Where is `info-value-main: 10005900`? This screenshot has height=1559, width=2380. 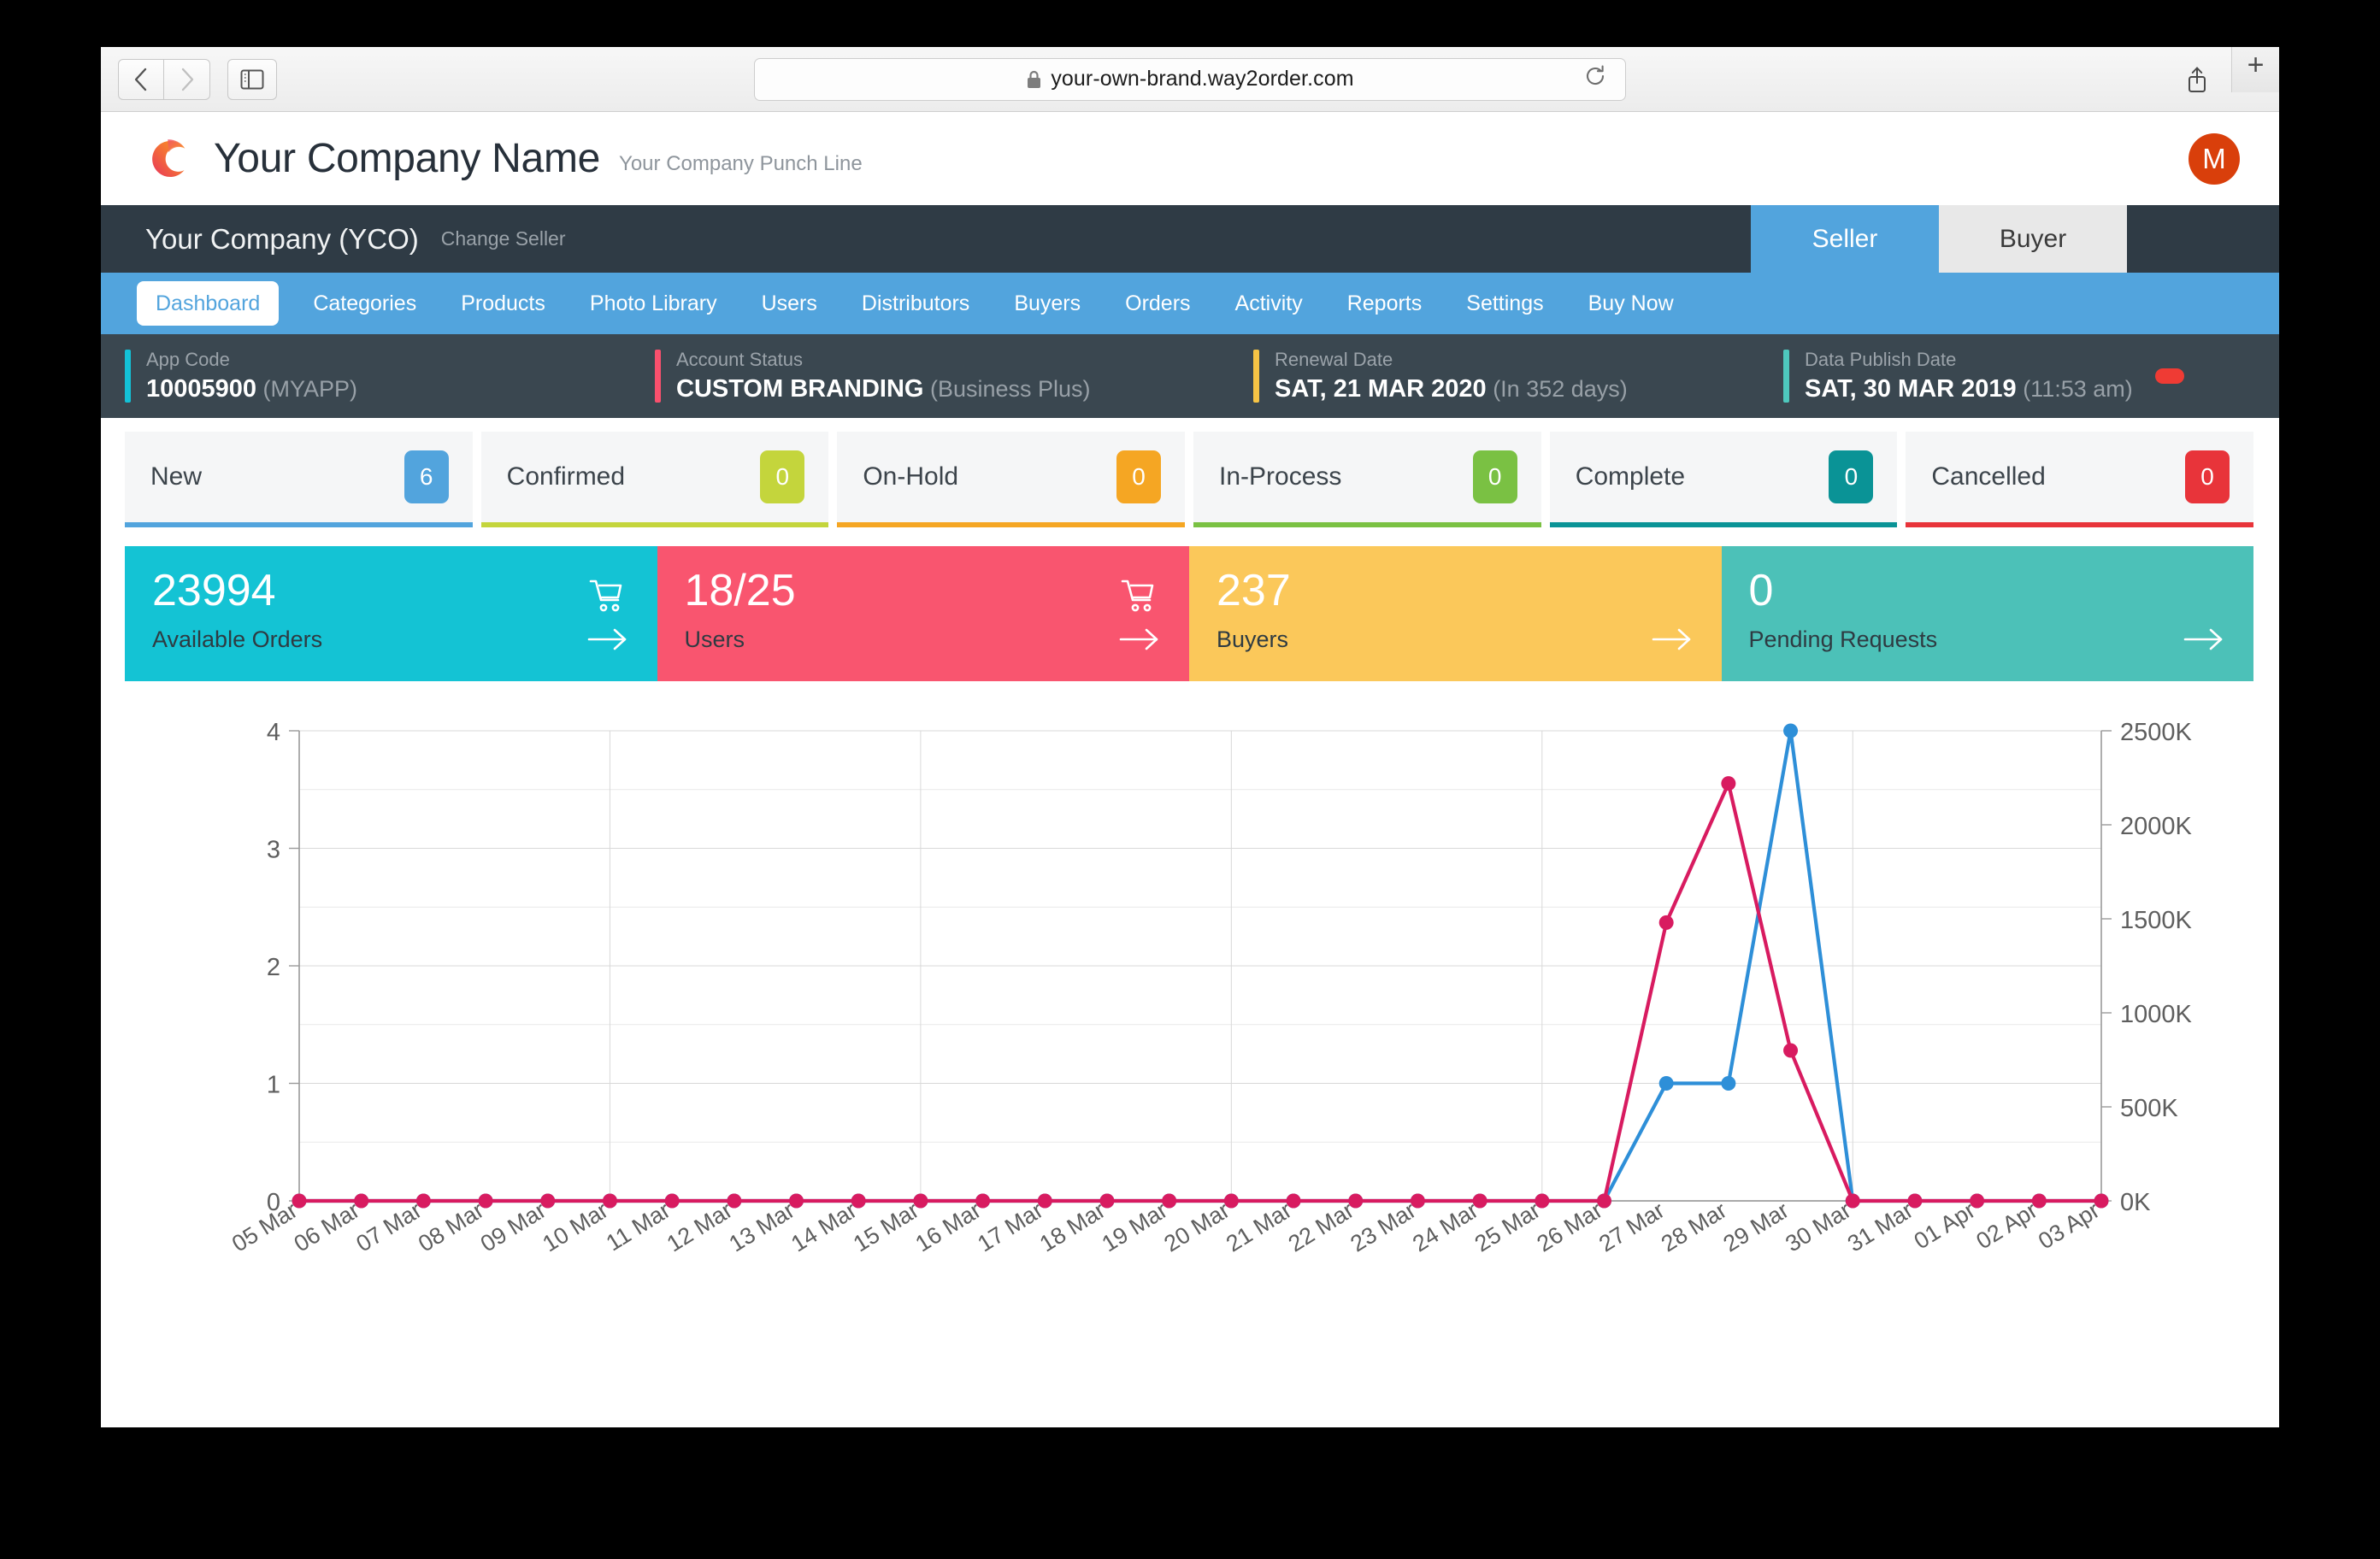 info-value-main: 10005900 is located at coordinates (201, 389).